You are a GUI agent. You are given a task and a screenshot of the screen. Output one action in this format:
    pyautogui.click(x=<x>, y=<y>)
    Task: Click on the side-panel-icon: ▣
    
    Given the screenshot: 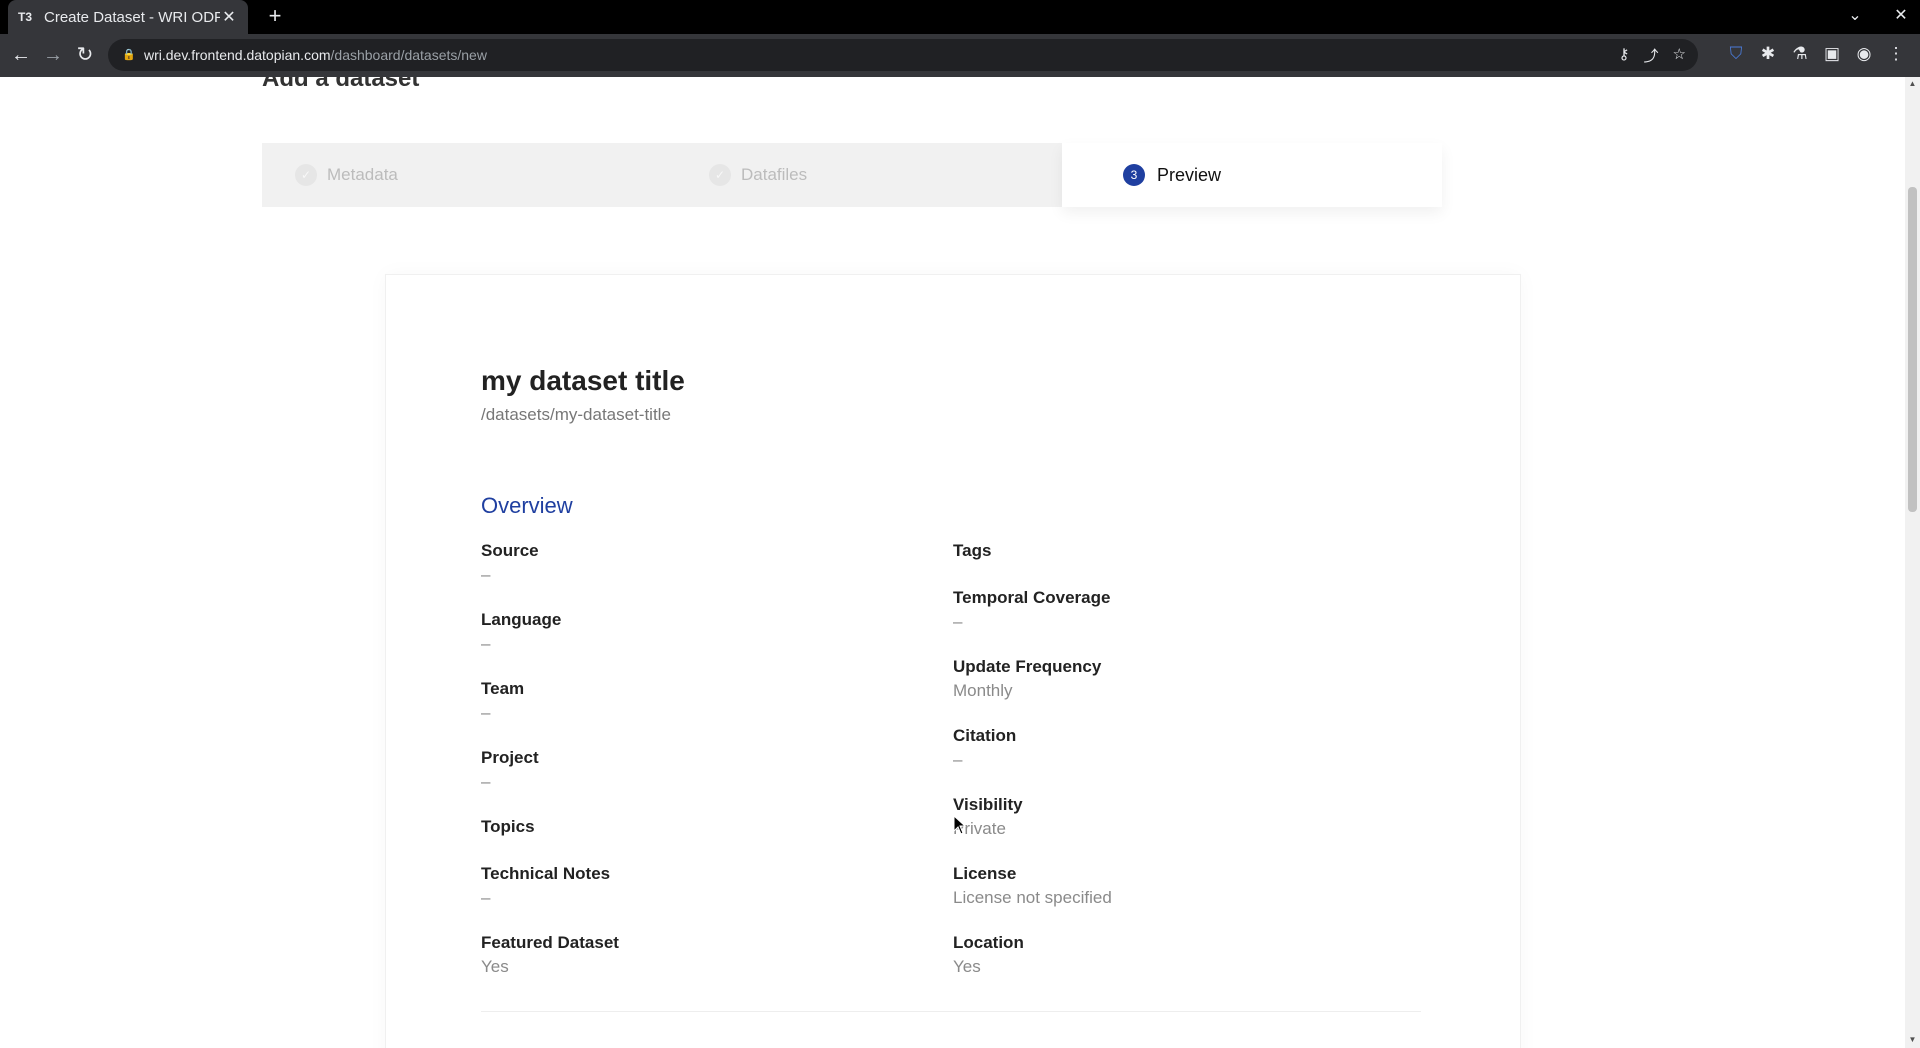 What is the action you would take?
    pyautogui.click(x=1832, y=54)
    